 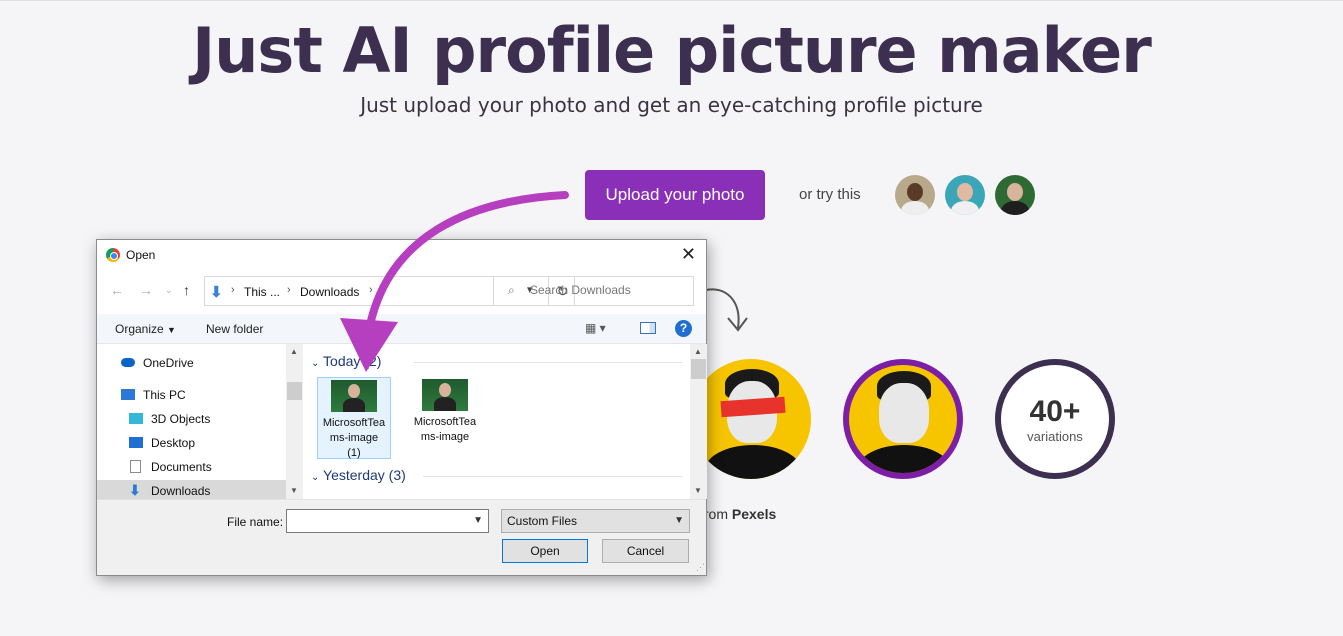 What do you see at coordinates (136, 442) in the screenshot?
I see `desktop-icon` at bounding box center [136, 442].